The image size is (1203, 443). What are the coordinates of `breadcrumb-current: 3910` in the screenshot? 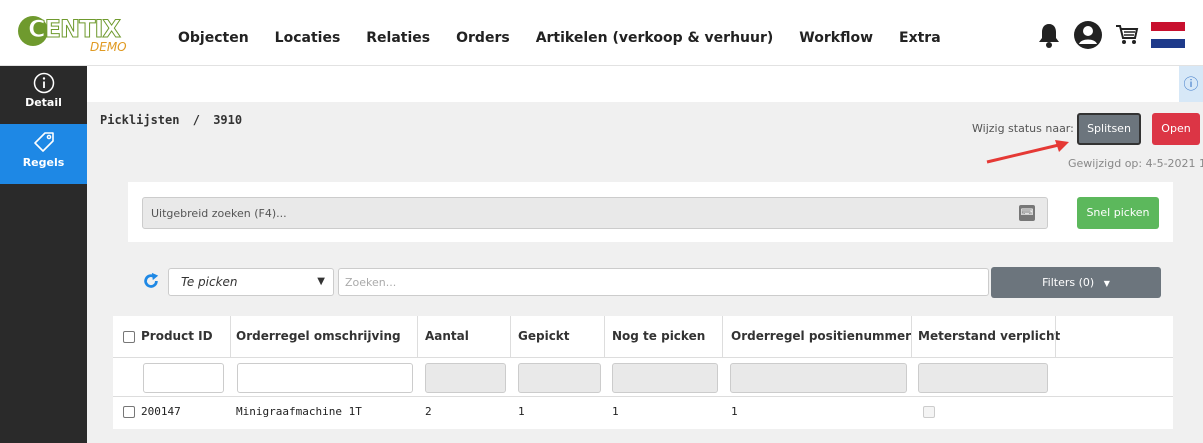 It's located at (228, 120).